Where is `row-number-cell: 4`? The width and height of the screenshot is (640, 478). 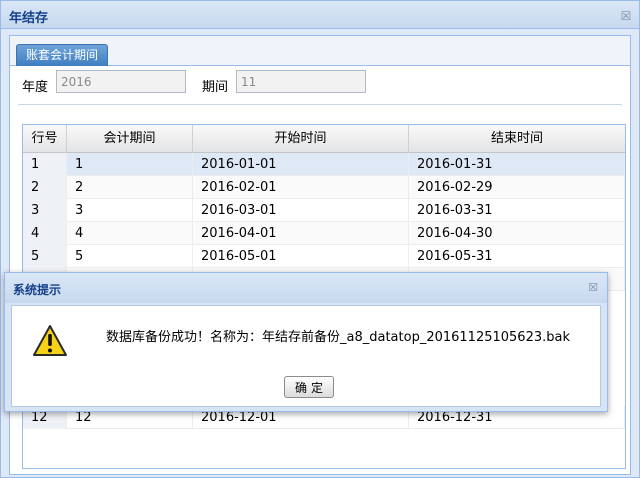 row-number-cell: 4 is located at coordinates (45, 233).